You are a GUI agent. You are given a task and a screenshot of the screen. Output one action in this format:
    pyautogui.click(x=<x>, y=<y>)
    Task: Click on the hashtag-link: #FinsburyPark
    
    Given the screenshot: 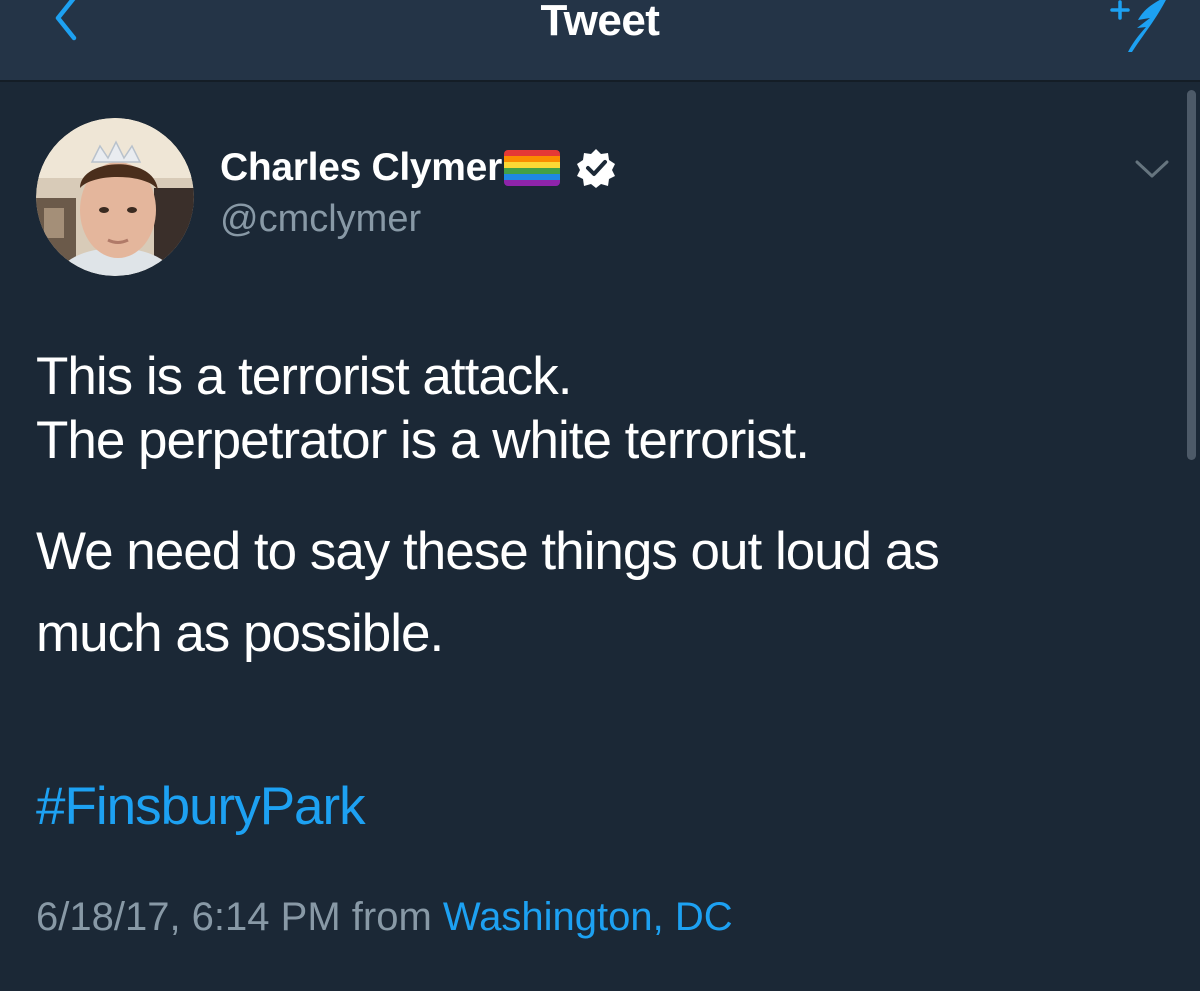 What is the action you would take?
    pyautogui.click(x=201, y=806)
    